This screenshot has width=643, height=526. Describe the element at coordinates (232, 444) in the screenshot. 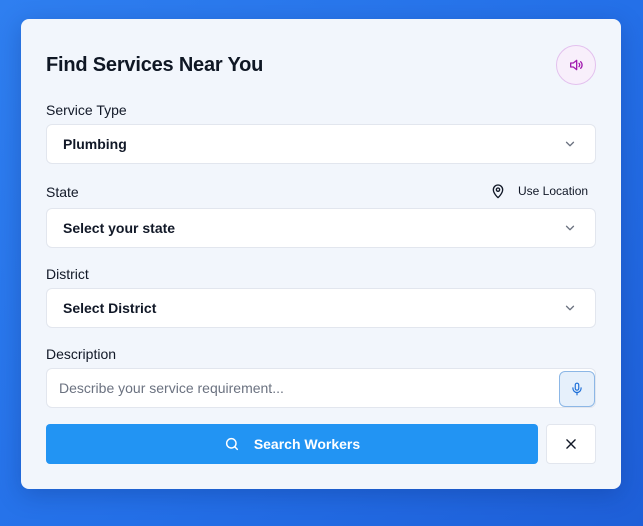

I see `search-icon` at that location.